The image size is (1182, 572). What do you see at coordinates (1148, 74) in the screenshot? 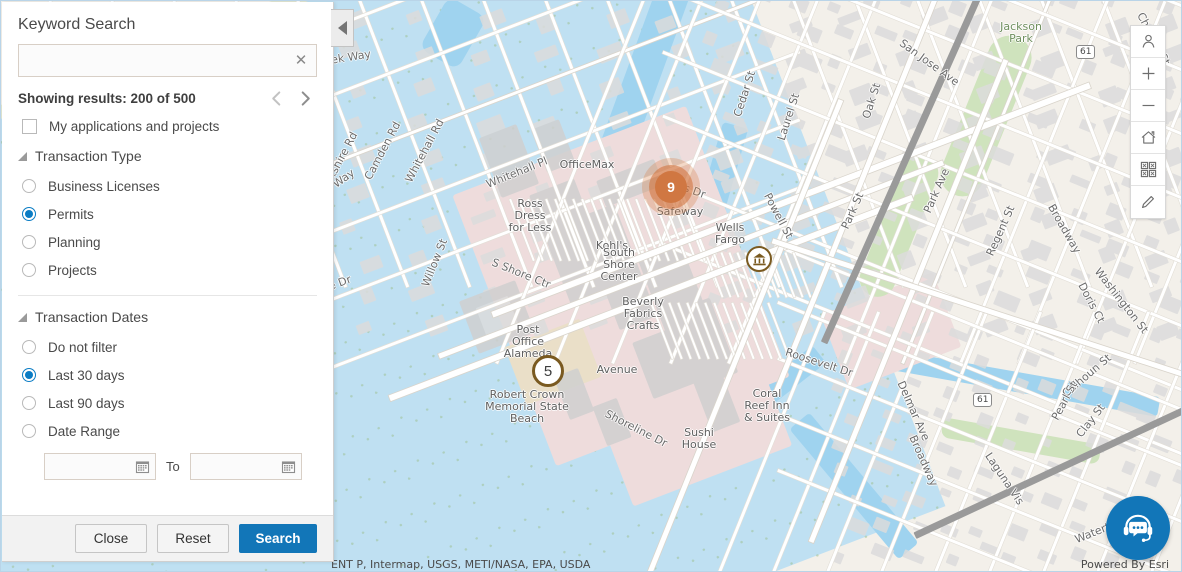
I see `zoom-in-button` at bounding box center [1148, 74].